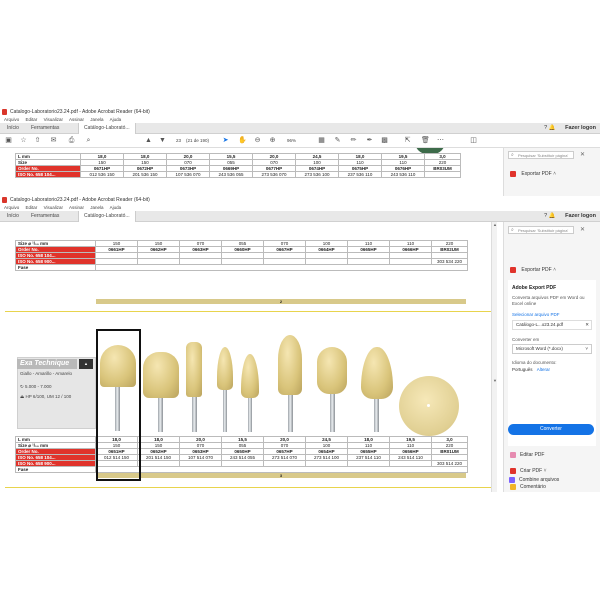  Describe the element at coordinates (272, 140) in the screenshot. I see `zoom-in-icon: ⊕` at that location.